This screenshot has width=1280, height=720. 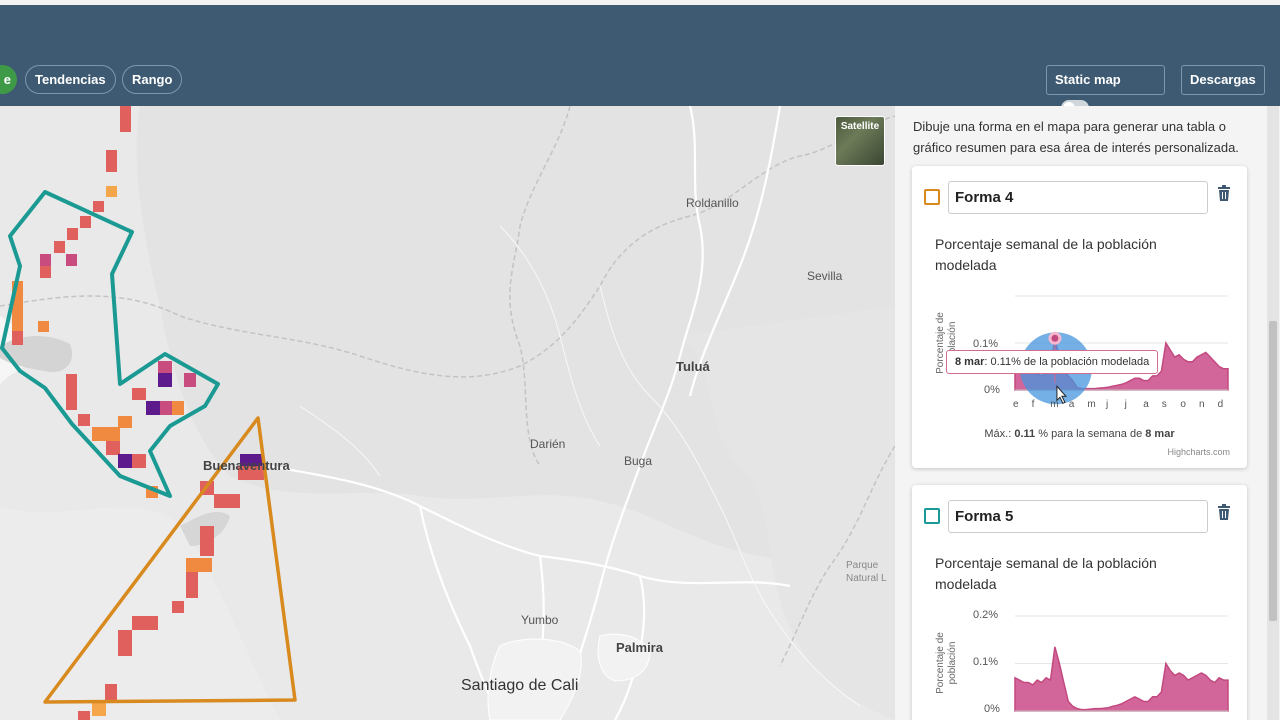 What do you see at coordinates (246, 465) in the screenshot?
I see `place-label: Buenaventura` at bounding box center [246, 465].